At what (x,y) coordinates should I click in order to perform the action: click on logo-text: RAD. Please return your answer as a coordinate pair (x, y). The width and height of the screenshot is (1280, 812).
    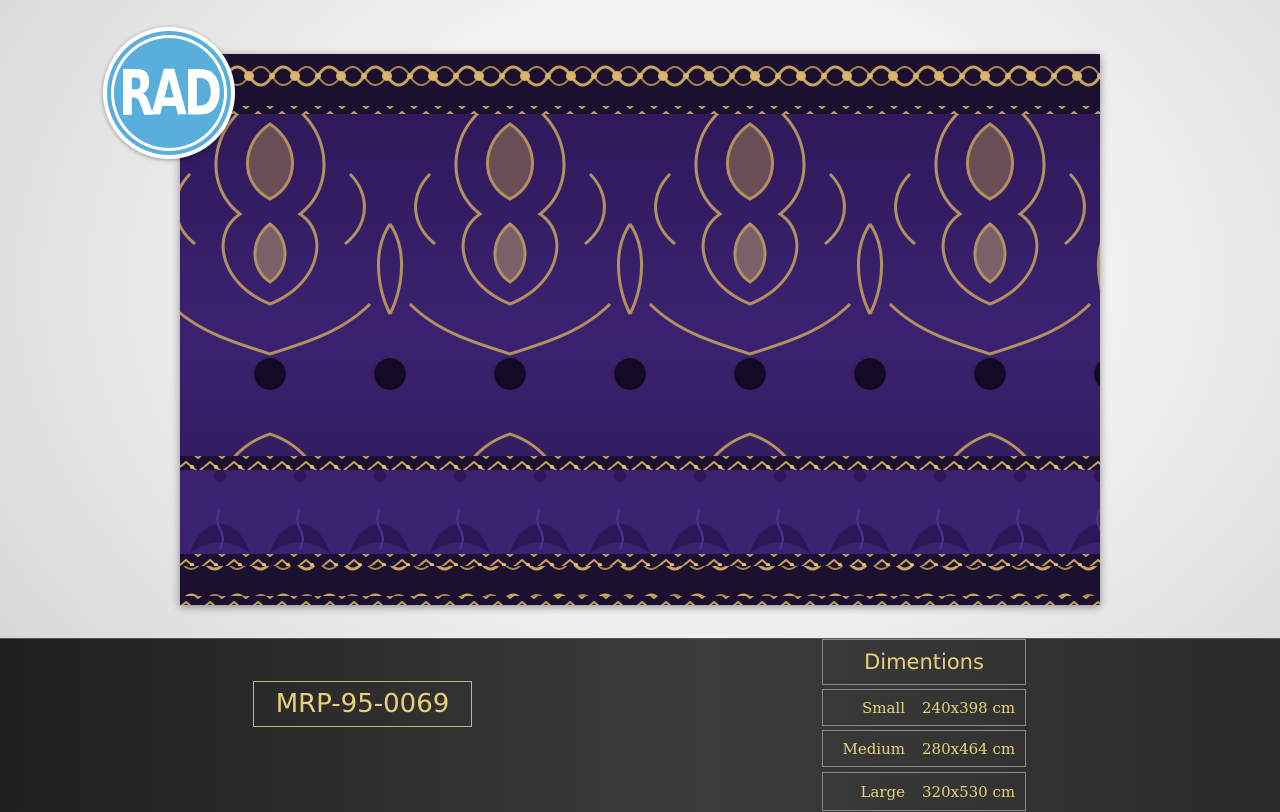
    Looking at the image, I should click on (170, 93).